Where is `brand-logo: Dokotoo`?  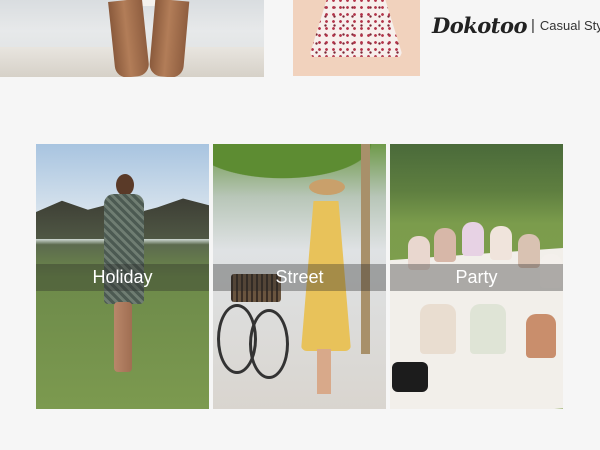 brand-logo: Dokotoo is located at coordinates (480, 25).